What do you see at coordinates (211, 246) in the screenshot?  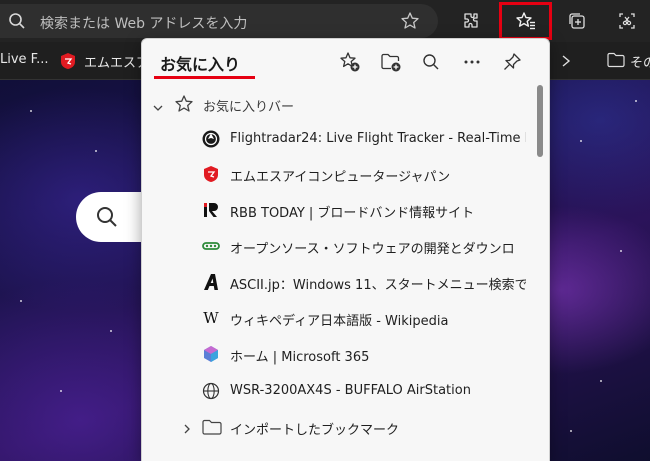 I see `osdn-icon` at bounding box center [211, 246].